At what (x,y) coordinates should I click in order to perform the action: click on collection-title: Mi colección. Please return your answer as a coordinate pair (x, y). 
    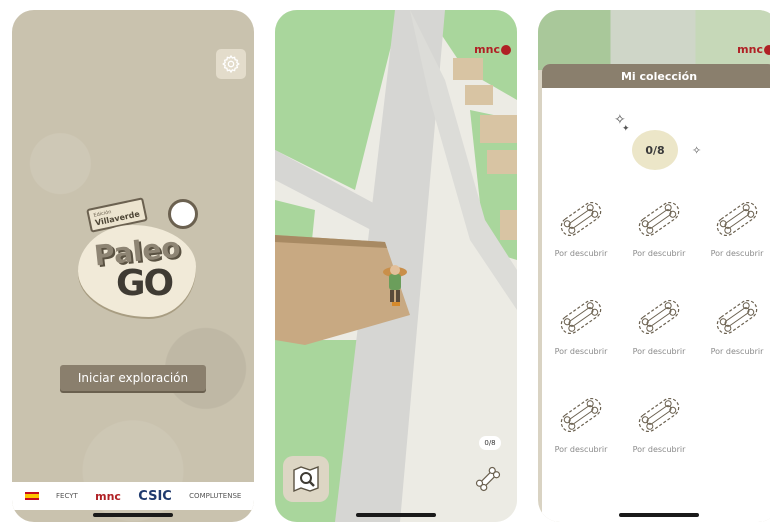
    Looking at the image, I should click on (656, 76).